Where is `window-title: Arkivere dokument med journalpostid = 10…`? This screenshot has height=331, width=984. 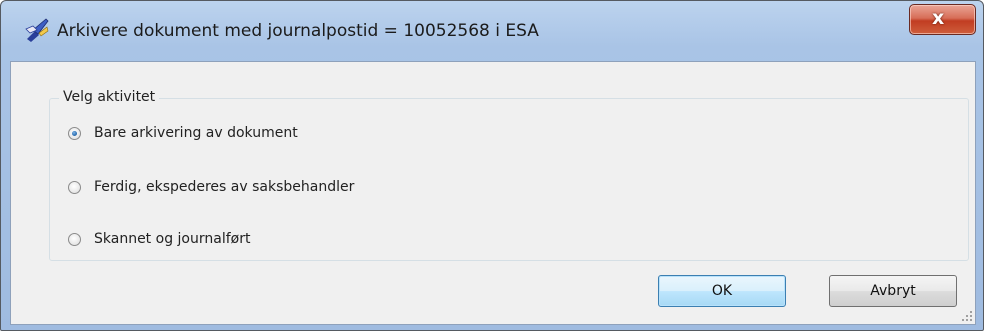
window-title: Arkivere dokument med journalpostid = 10… is located at coordinates (298, 31).